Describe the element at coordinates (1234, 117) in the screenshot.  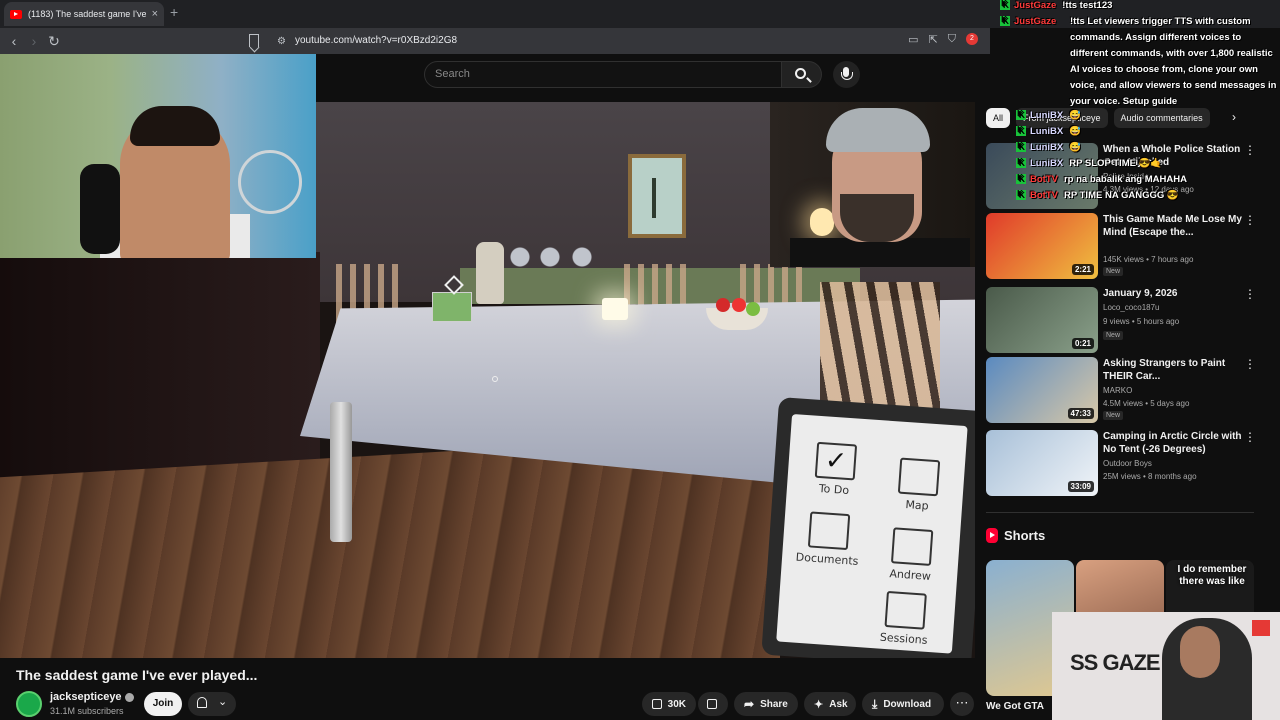
I see `chips-next-button: ›` at that location.